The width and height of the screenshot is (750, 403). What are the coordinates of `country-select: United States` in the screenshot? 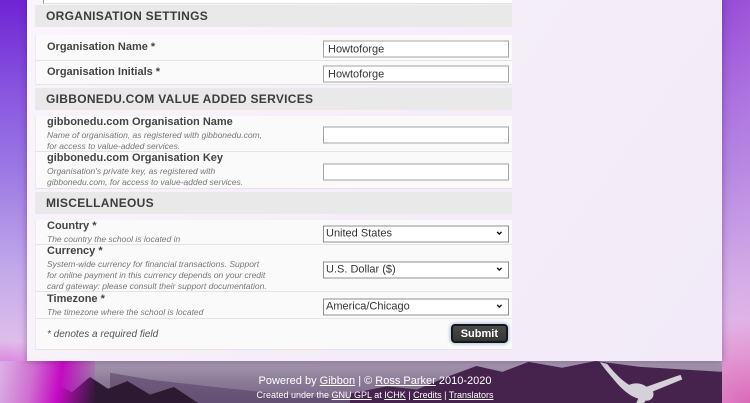 It's located at (416, 233).